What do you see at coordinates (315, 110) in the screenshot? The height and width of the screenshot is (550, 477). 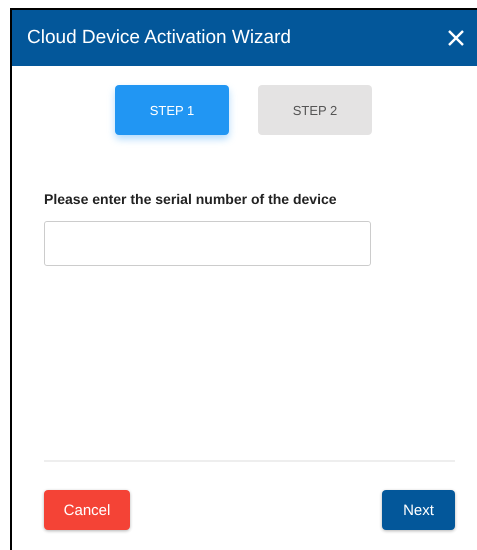 I see `step-tab: STEP 2` at bounding box center [315, 110].